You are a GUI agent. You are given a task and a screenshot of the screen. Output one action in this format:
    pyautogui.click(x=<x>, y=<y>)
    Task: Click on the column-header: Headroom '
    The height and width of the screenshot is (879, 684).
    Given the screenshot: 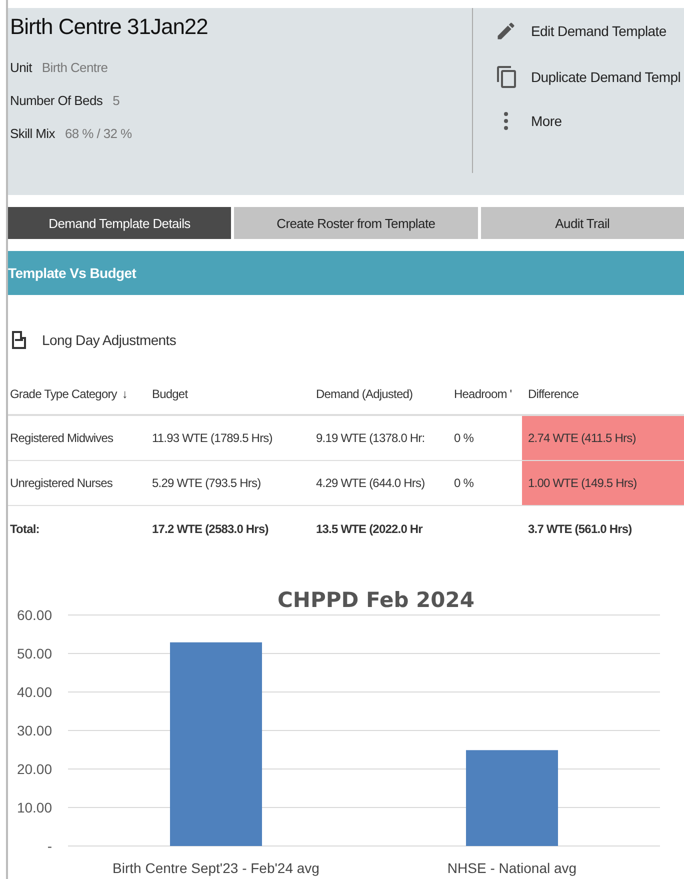 What is the action you would take?
    pyautogui.click(x=486, y=395)
    